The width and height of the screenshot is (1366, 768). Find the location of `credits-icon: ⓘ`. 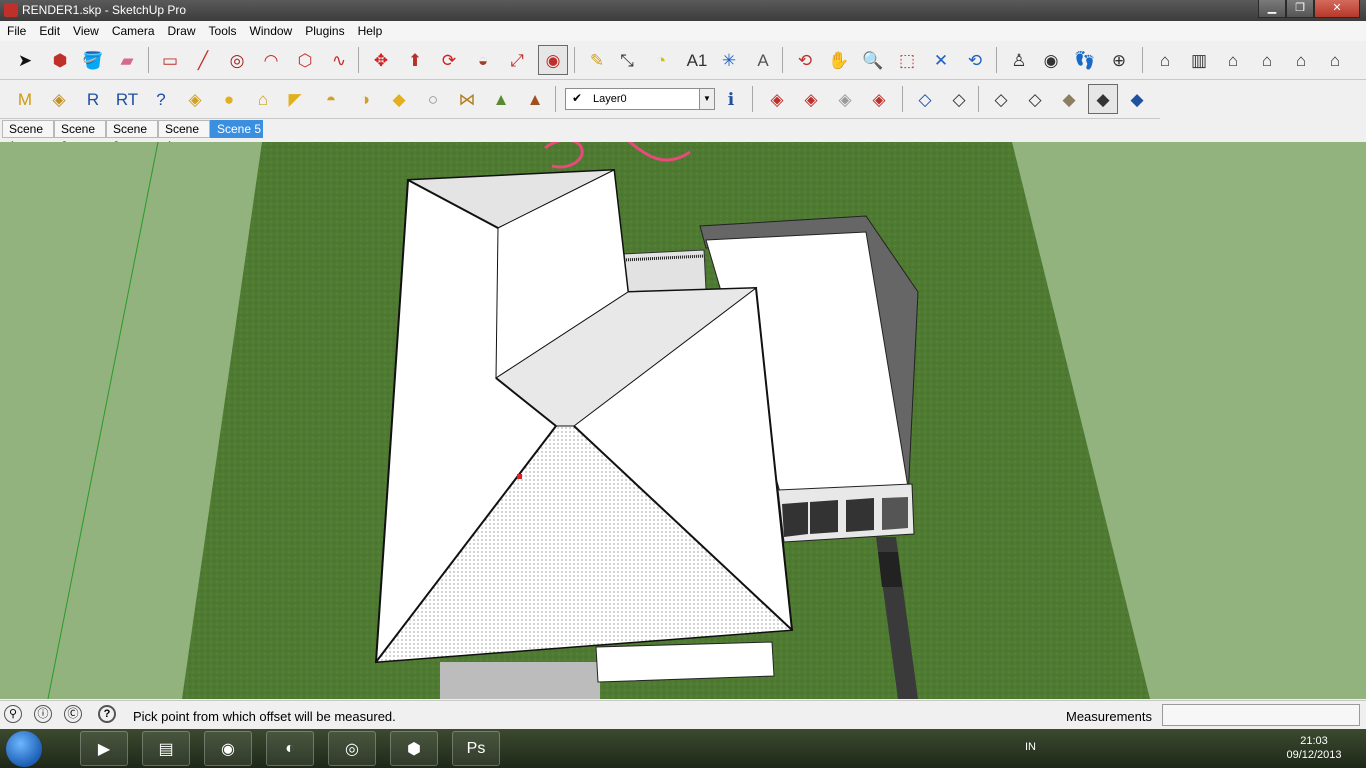

credits-icon: ⓘ is located at coordinates (43, 714).